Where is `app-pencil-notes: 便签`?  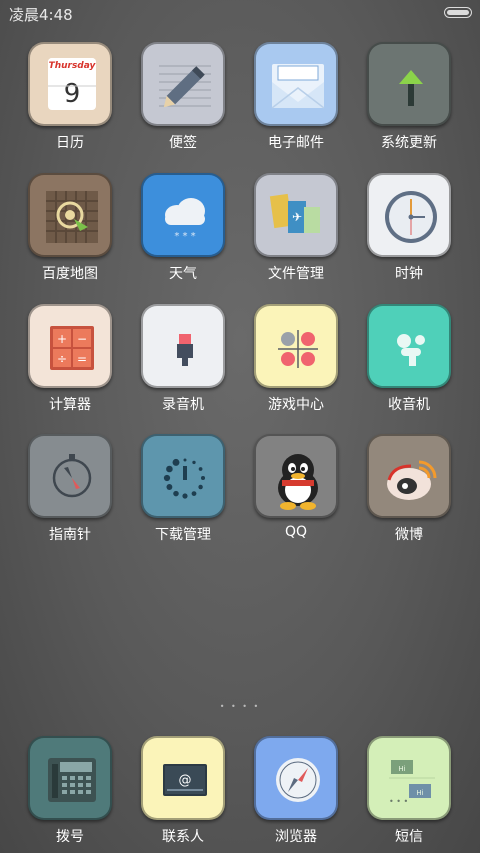
app-pencil-notes: 便签 is located at coordinates (183, 97).